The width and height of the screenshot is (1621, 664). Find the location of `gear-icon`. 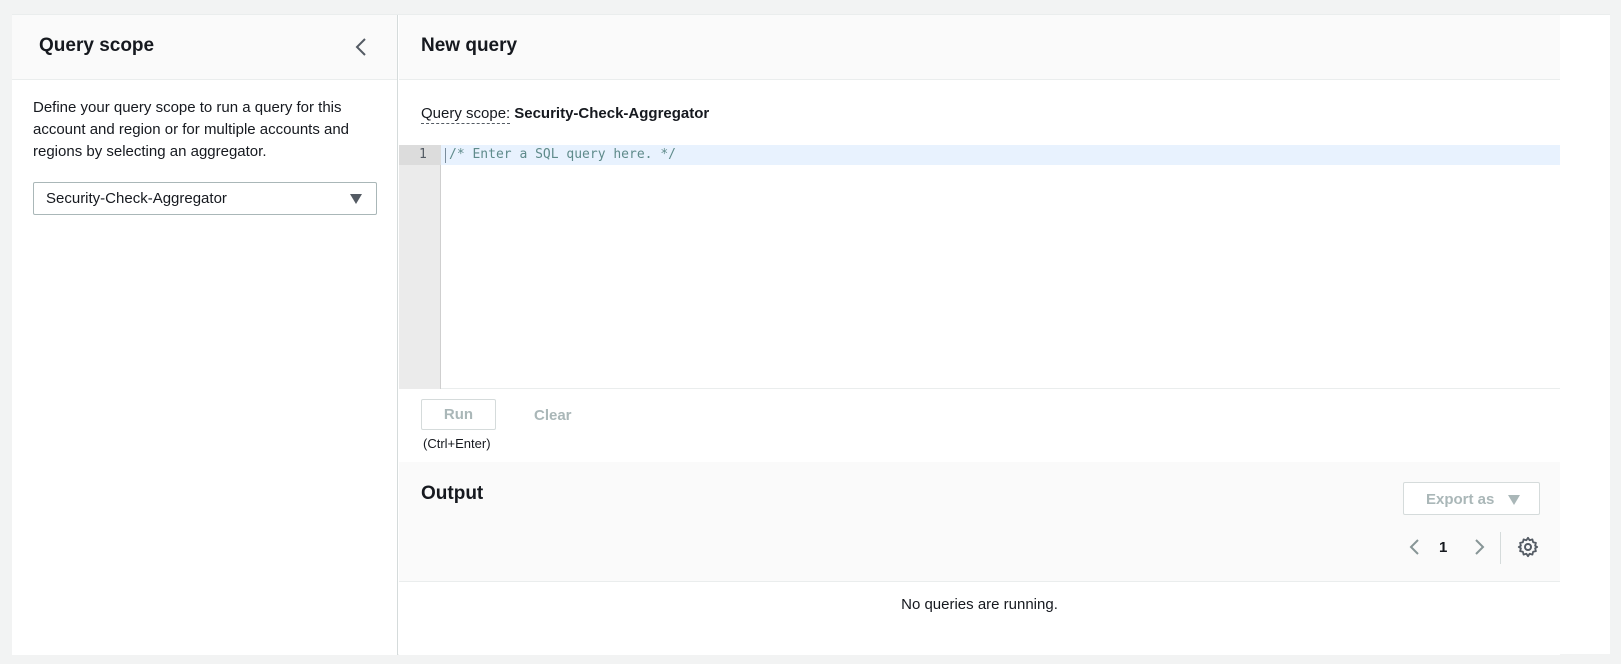

gear-icon is located at coordinates (1528, 547).